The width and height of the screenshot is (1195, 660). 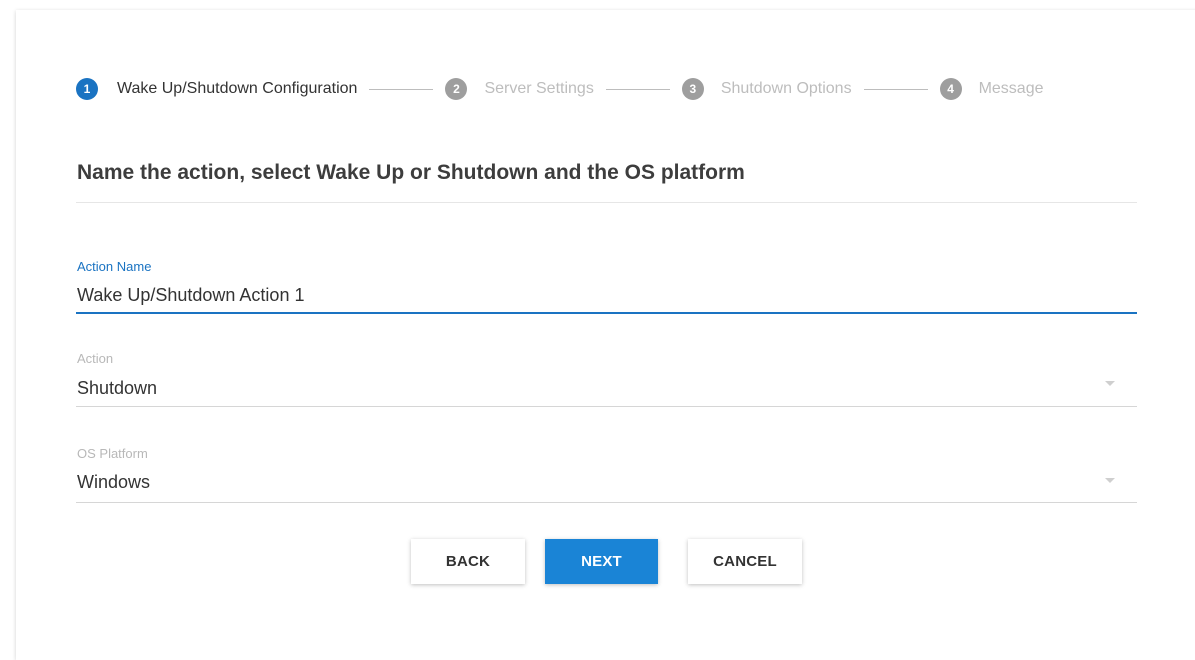 I want to click on step-label: Server Settings, so click(x=539, y=88).